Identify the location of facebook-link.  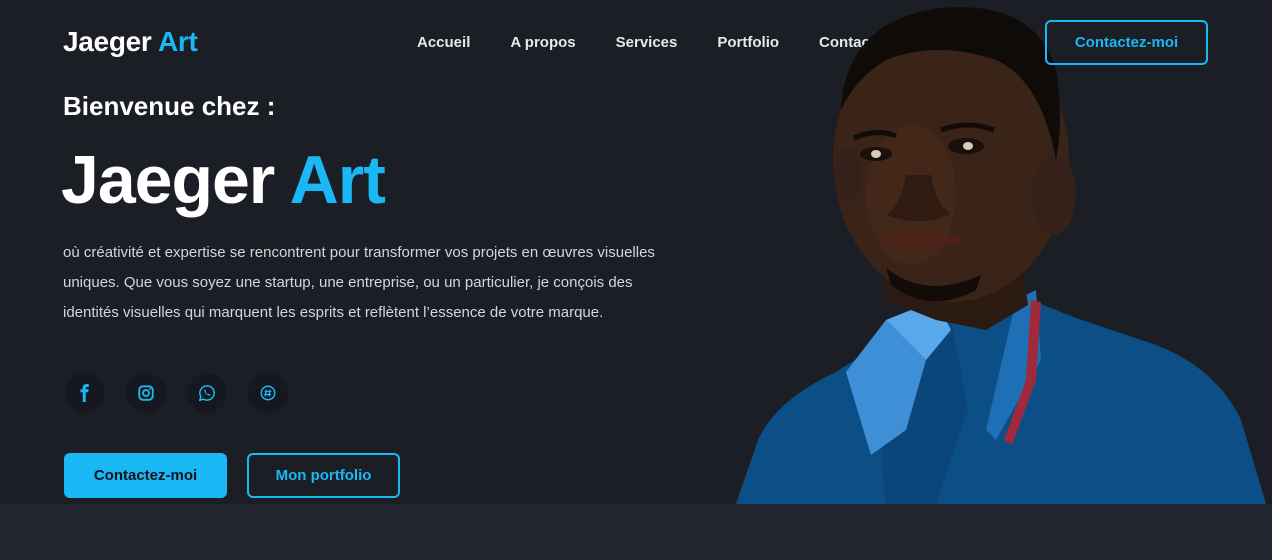
(85, 393).